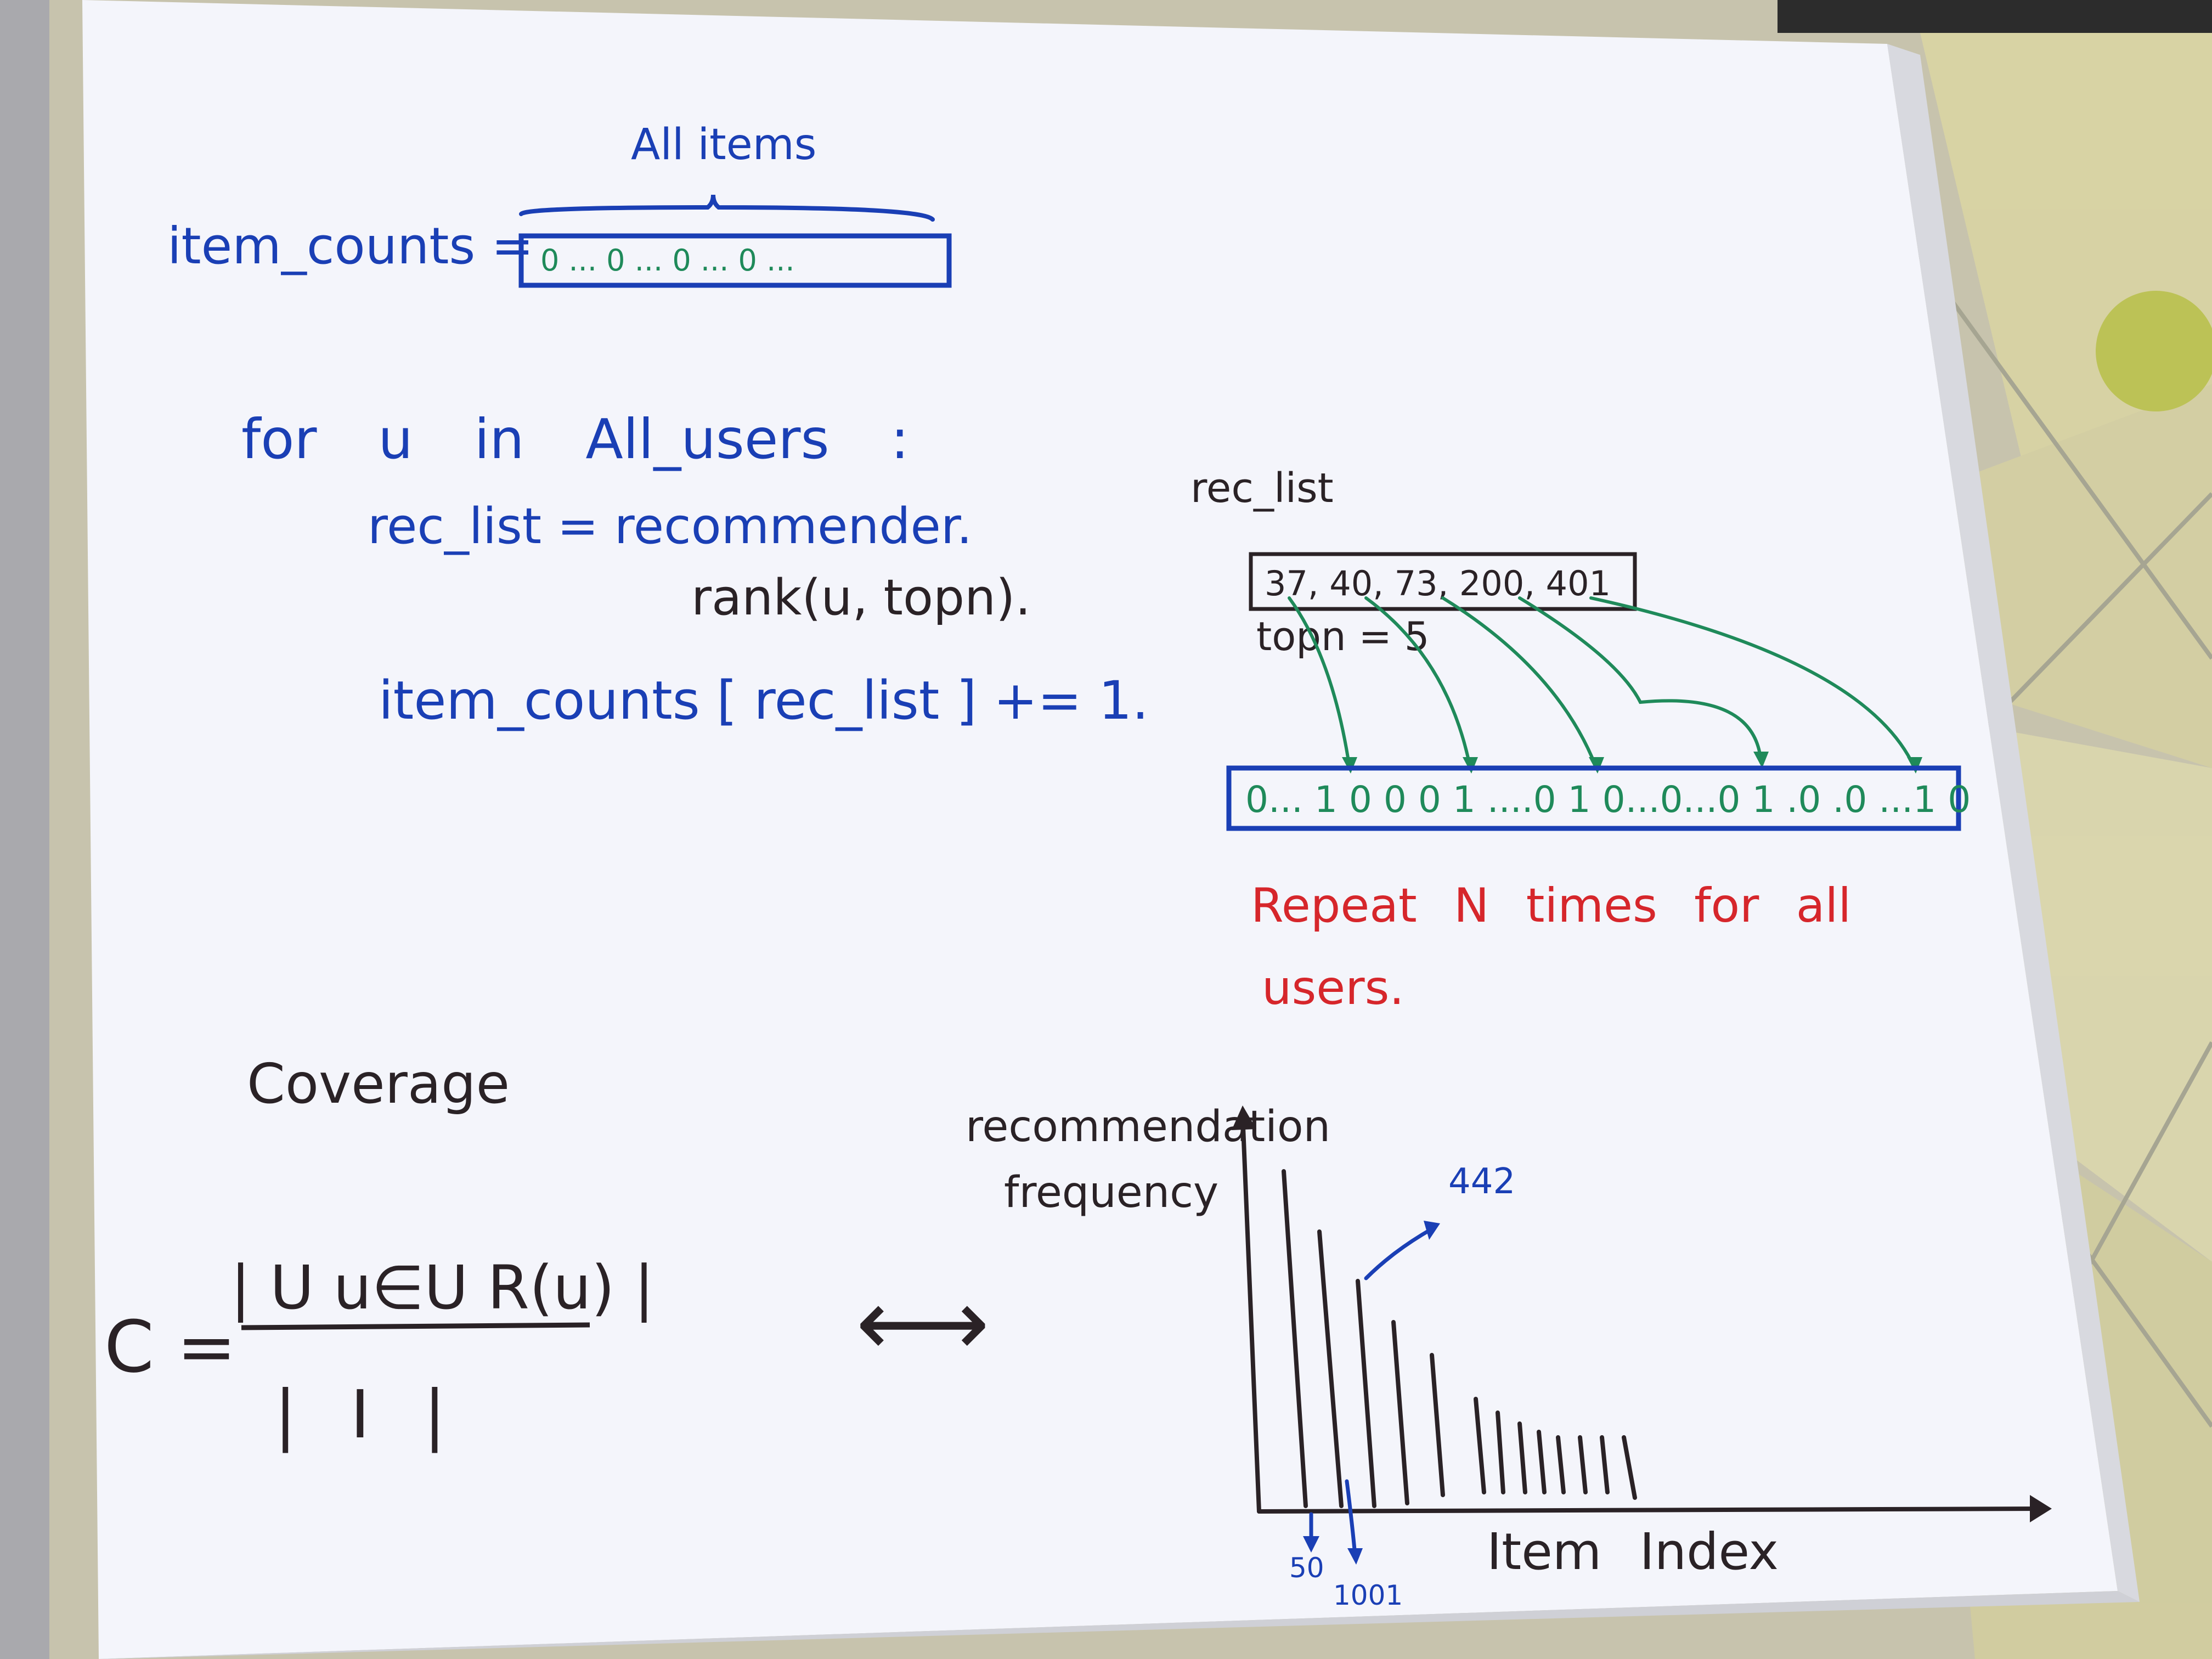  Describe the element at coordinates (723, 145) in the screenshot. I see `all-items-label: All items` at that location.